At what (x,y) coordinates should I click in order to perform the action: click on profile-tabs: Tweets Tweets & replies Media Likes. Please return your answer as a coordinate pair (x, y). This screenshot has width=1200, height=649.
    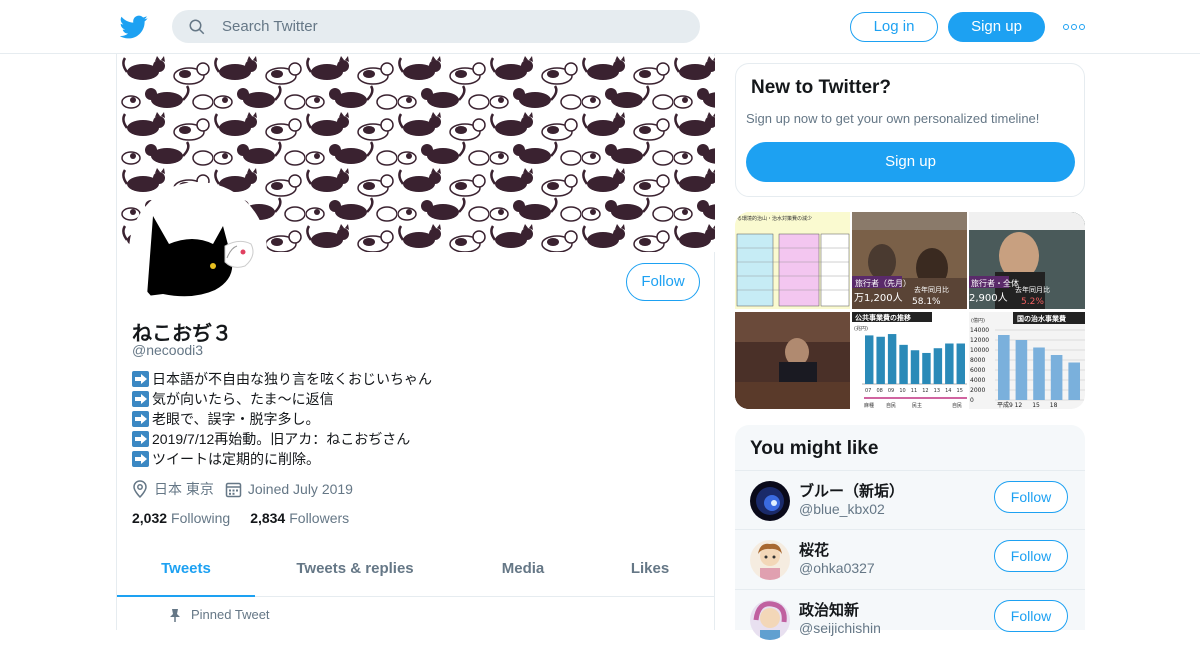
    Looking at the image, I should click on (415, 572).